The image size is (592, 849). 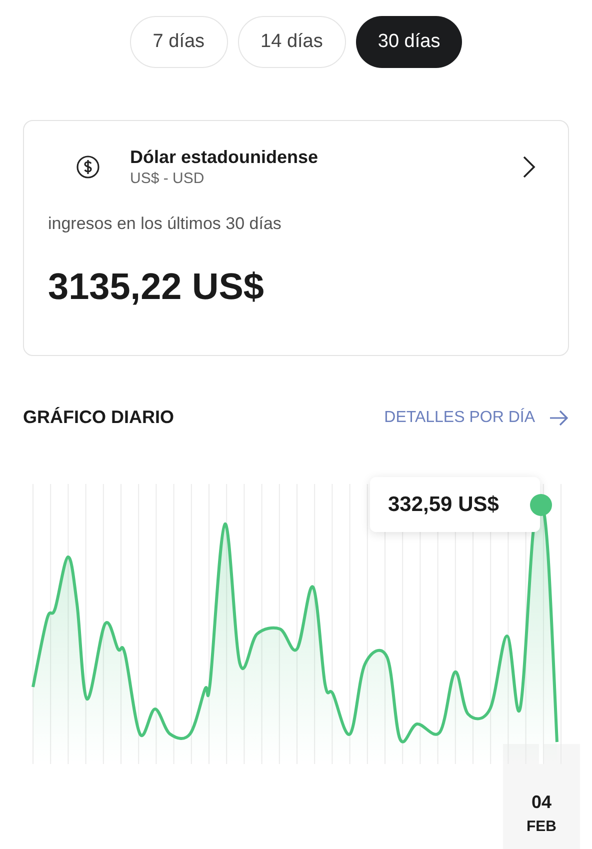 I want to click on tooltip-value: 332,59 US$, so click(x=443, y=505).